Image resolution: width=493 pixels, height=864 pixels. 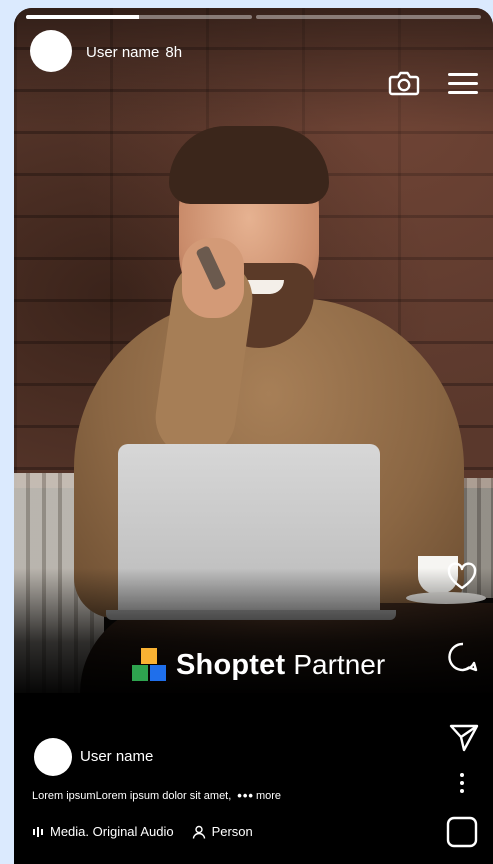 I want to click on caption-text: Lorem ipsumLorem ipsum dolor sit amet,, so click(x=132, y=795).